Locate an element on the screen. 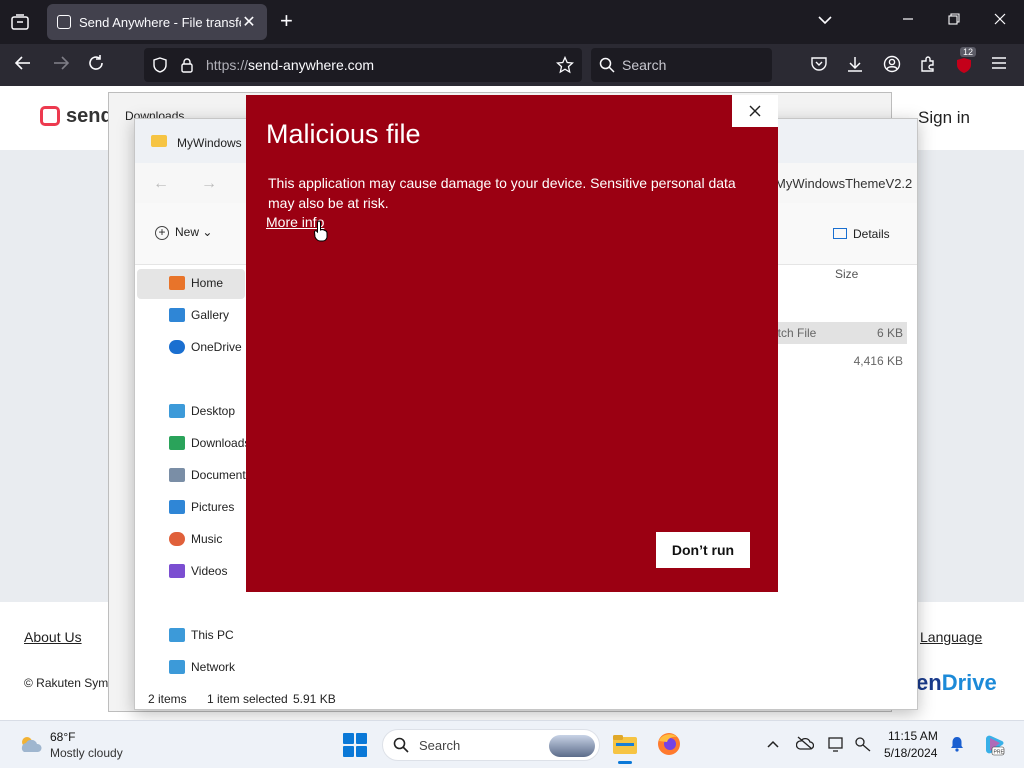 The height and width of the screenshot is (768, 1024). lock-icon is located at coordinates (187, 67).